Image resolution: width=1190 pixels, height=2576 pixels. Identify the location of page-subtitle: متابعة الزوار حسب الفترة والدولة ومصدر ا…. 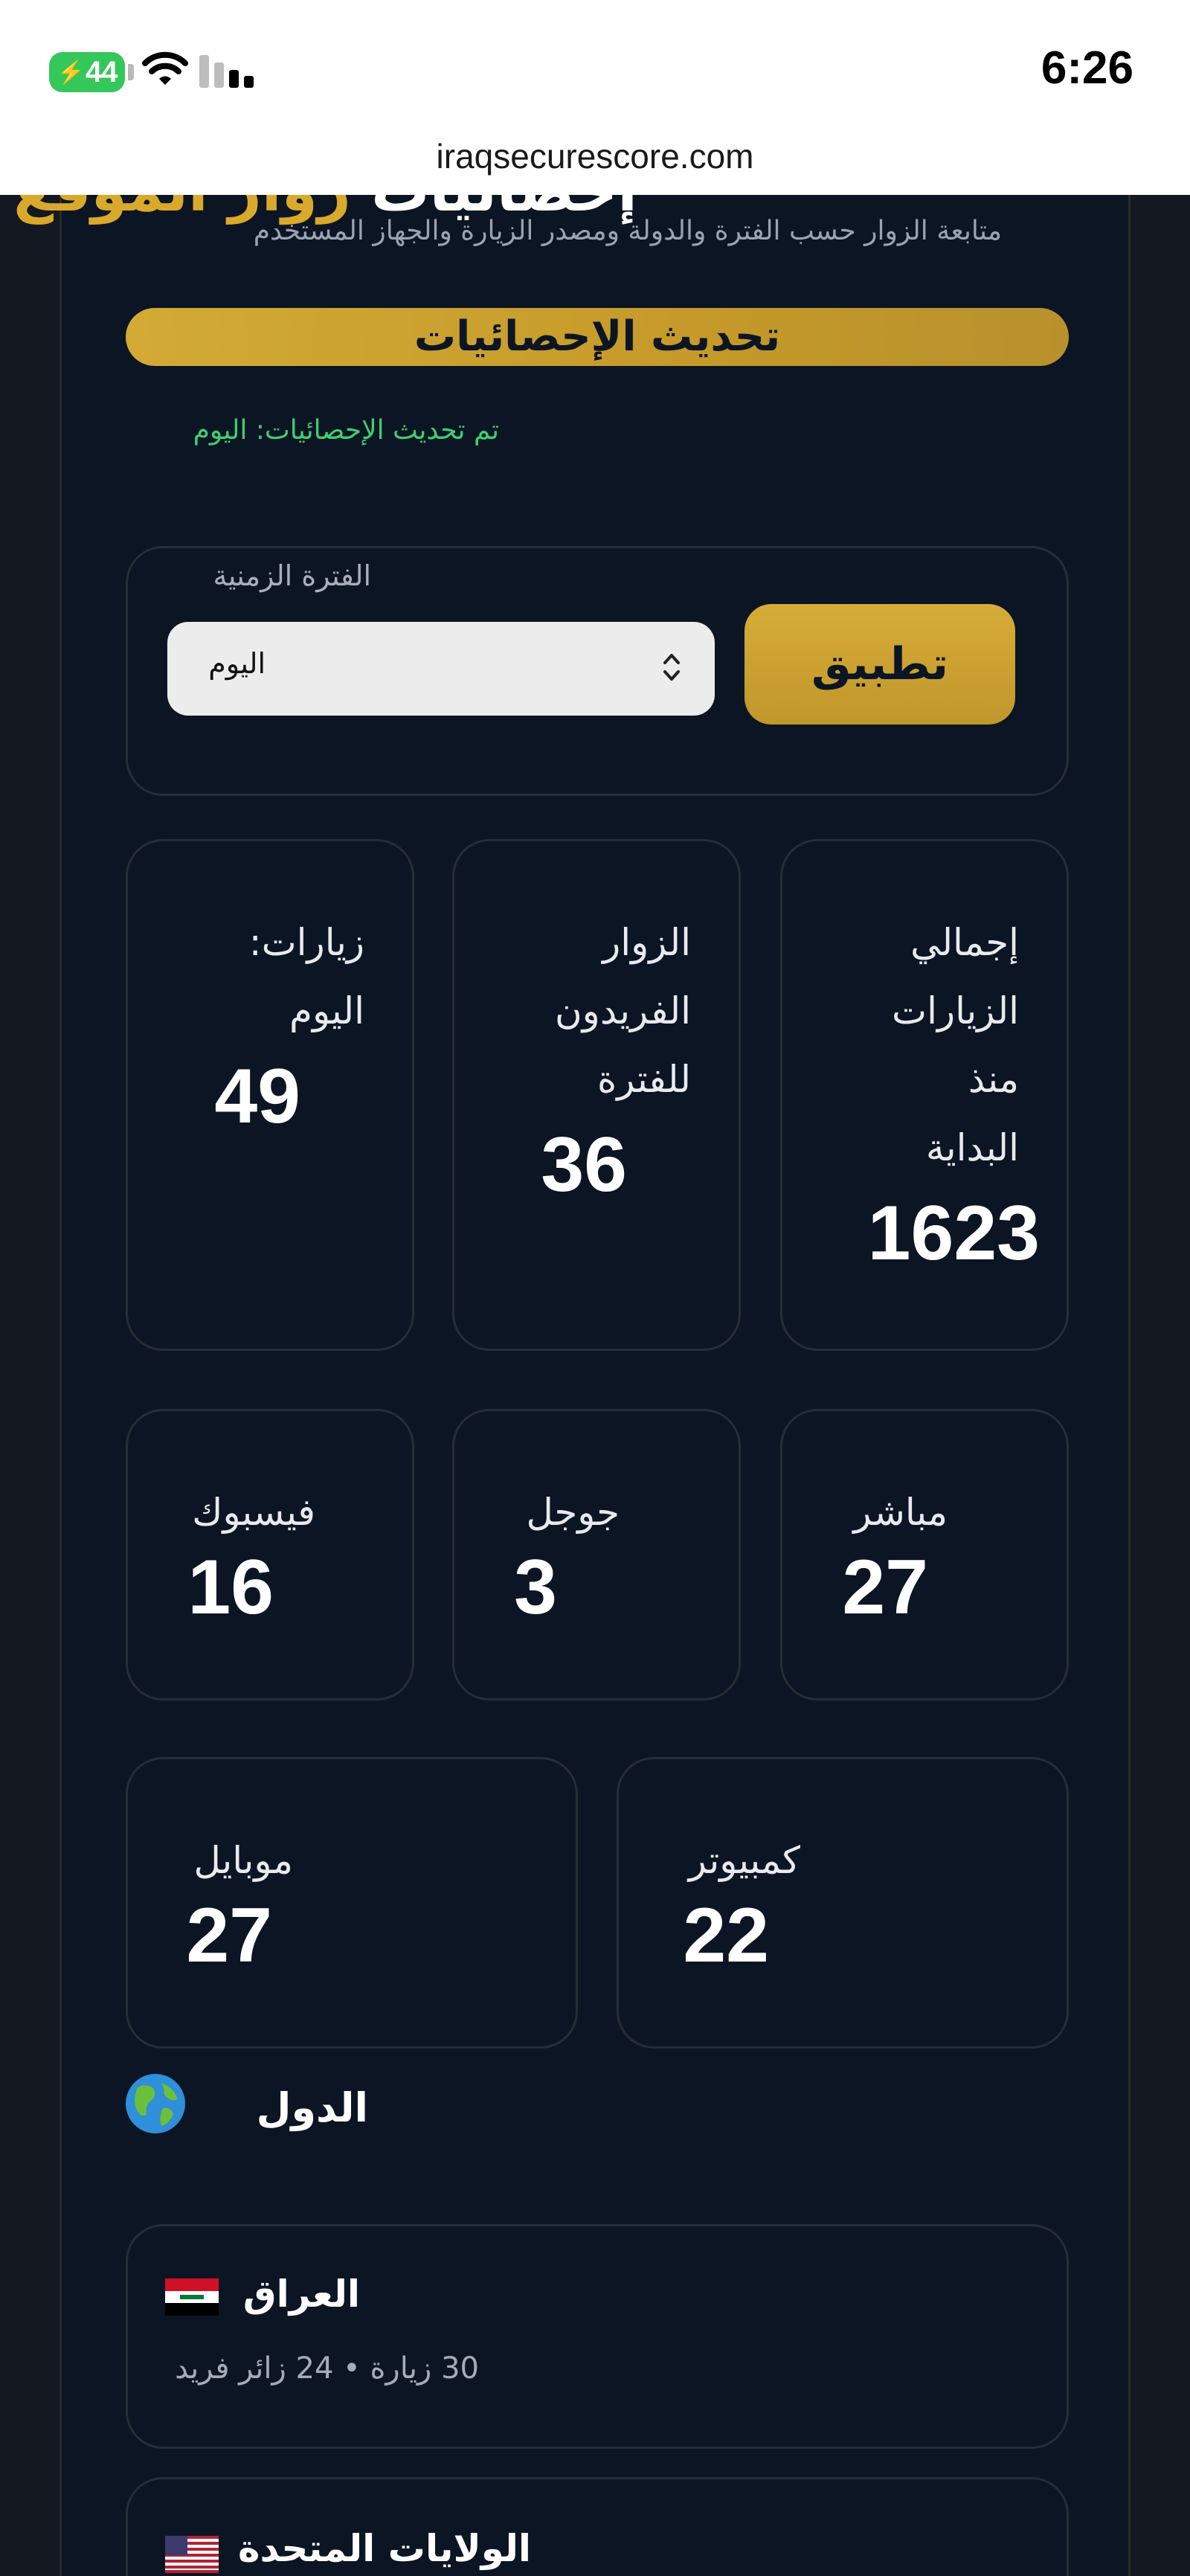
(627, 231).